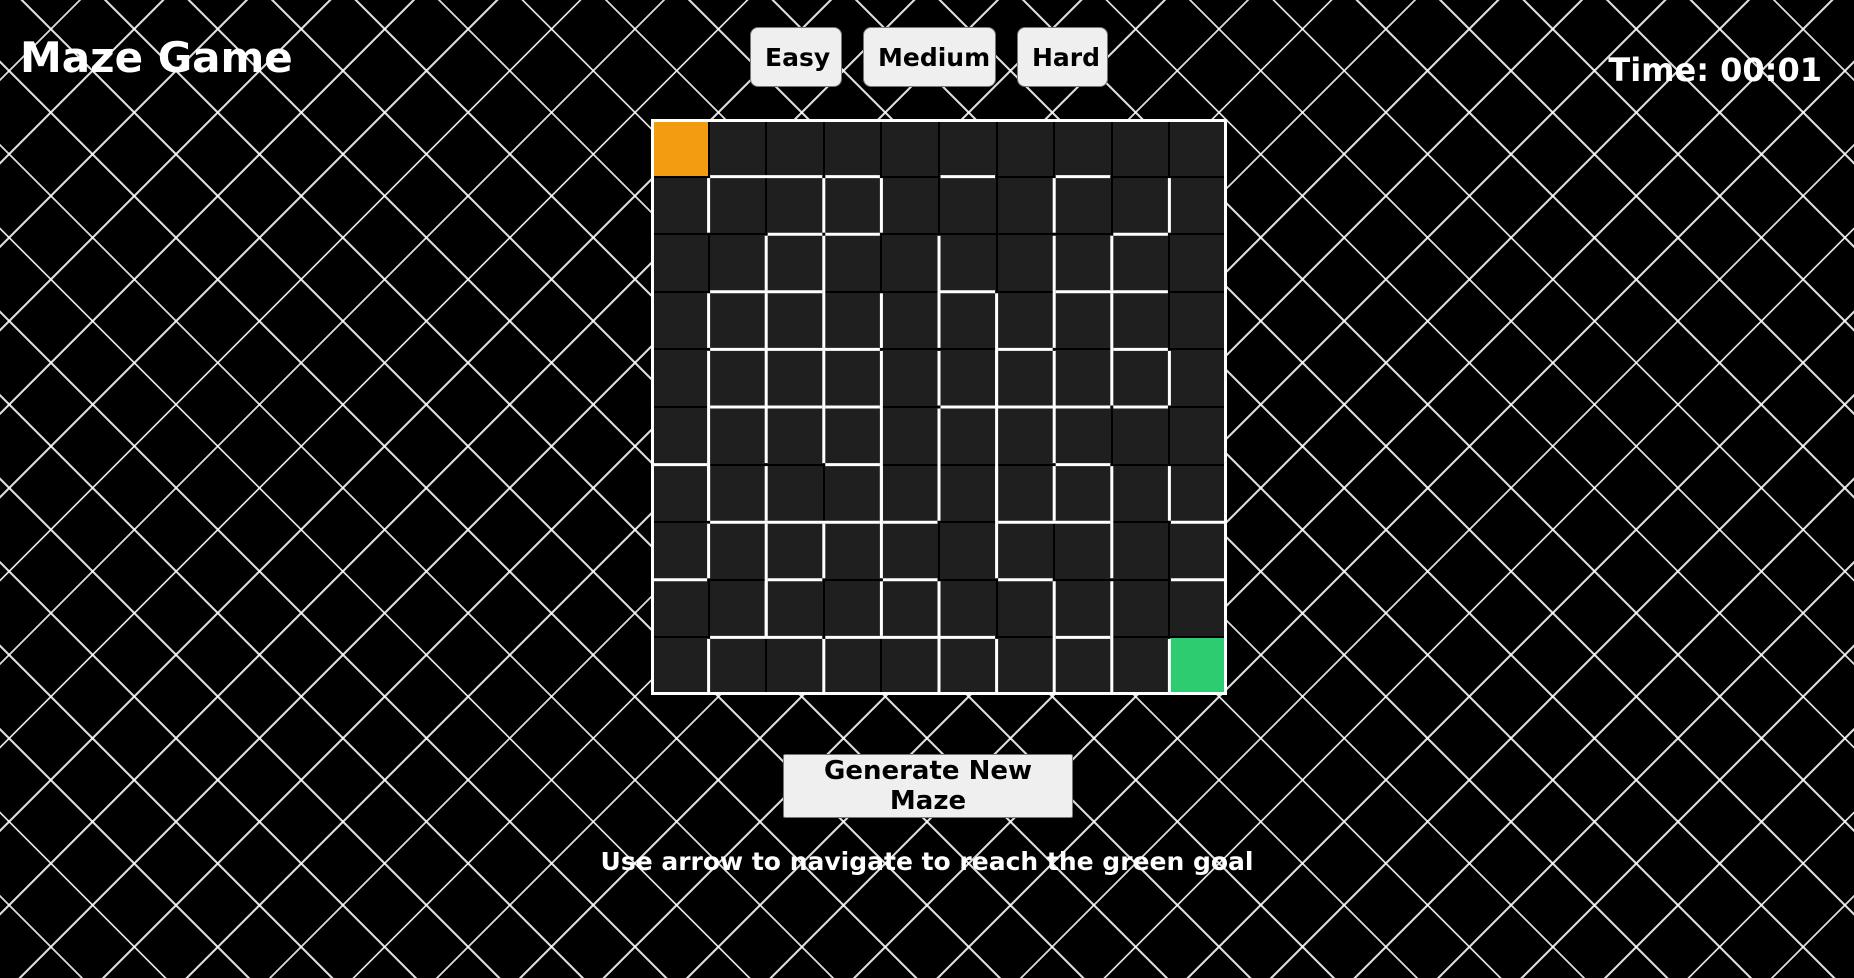 The width and height of the screenshot is (1854, 978). What do you see at coordinates (1198, 666) in the screenshot?
I see `goal-cell` at bounding box center [1198, 666].